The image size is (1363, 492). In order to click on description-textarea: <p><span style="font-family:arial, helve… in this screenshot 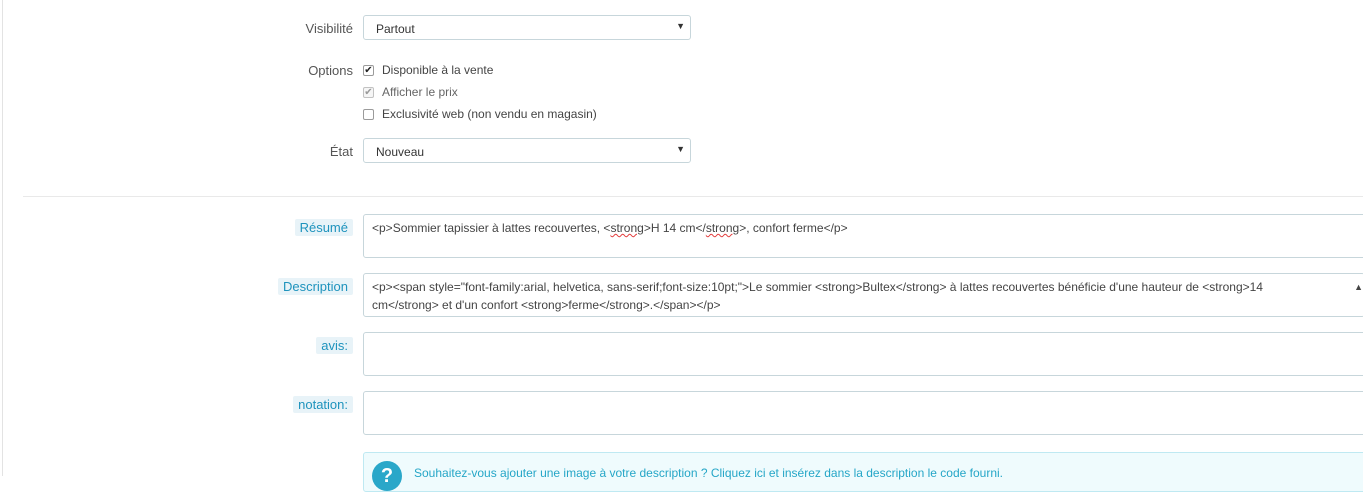, I will do `click(863, 295)`.